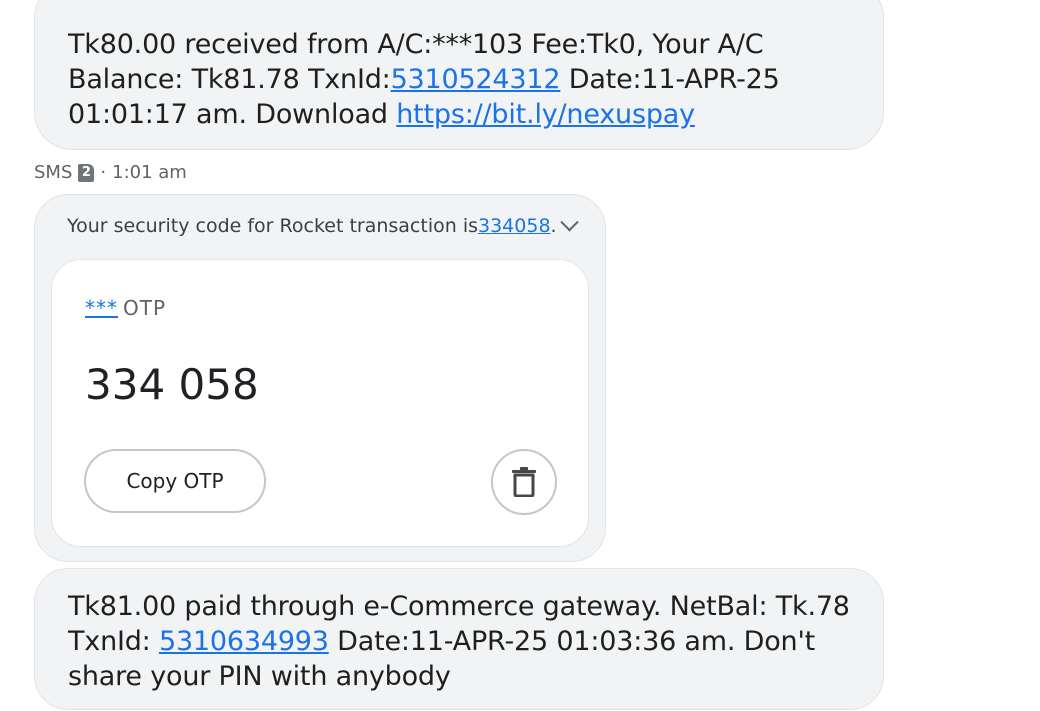 The image size is (1040, 711). I want to click on chevron-down-icon, so click(569, 221).